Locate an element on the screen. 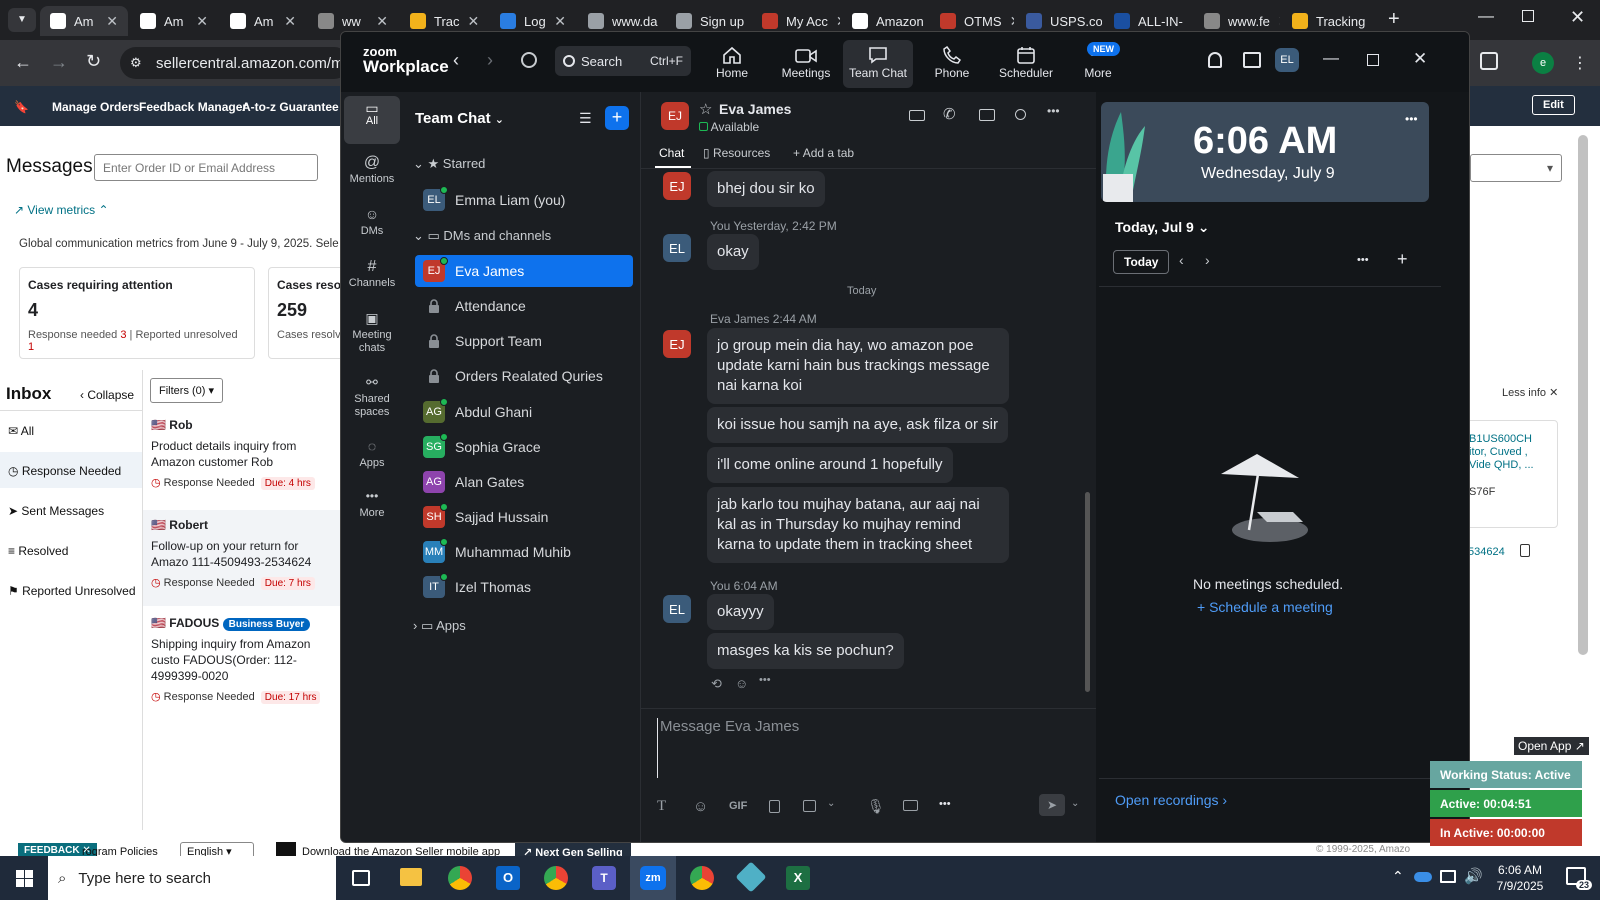  prev-day-icon: ‹ is located at coordinates (1181, 260).